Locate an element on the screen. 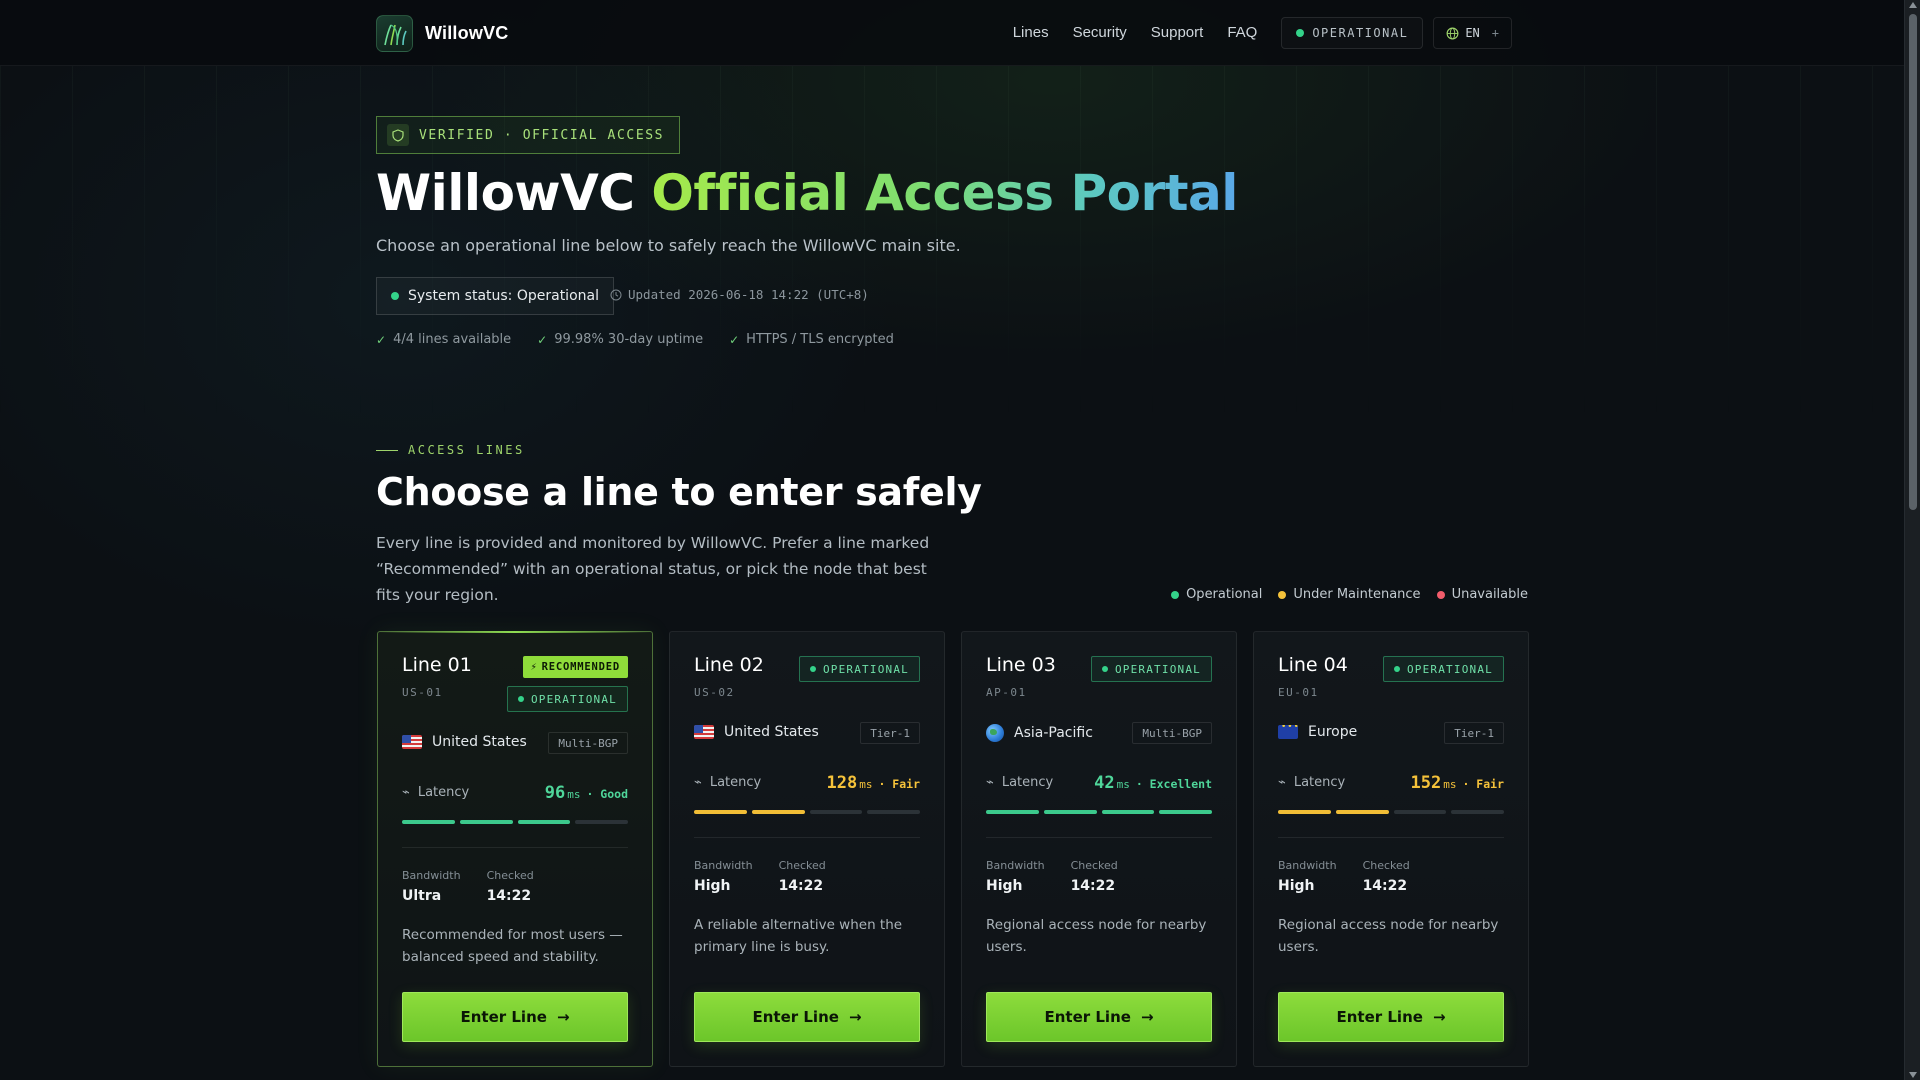 The image size is (1920, 1080). eyebrow-label: ACCESS LINES is located at coordinates (466, 450).